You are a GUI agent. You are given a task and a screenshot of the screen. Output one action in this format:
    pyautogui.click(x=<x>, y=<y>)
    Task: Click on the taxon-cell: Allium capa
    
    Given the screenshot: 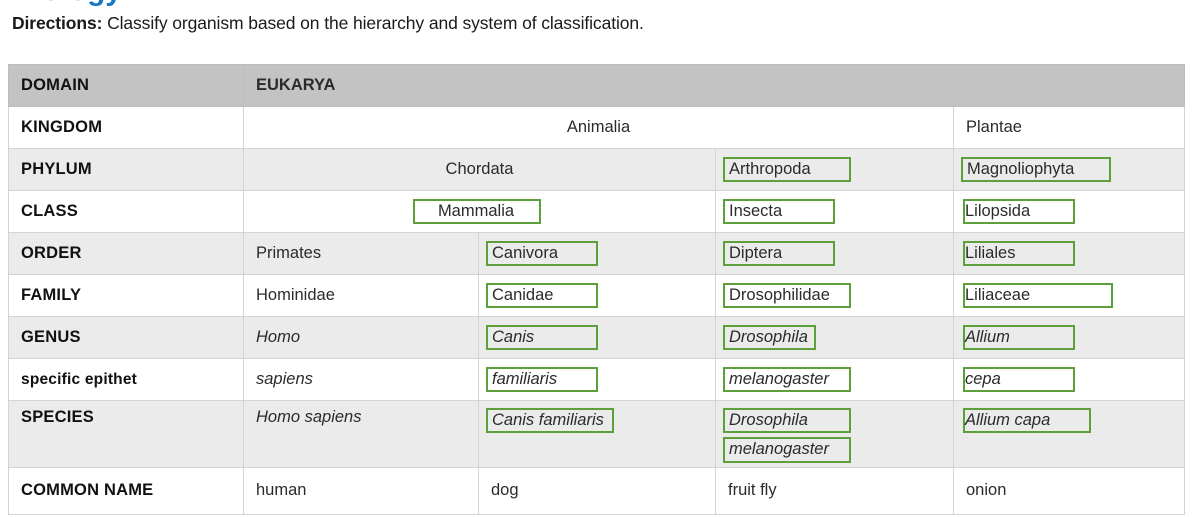 What is the action you would take?
    pyautogui.click(x=1069, y=434)
    